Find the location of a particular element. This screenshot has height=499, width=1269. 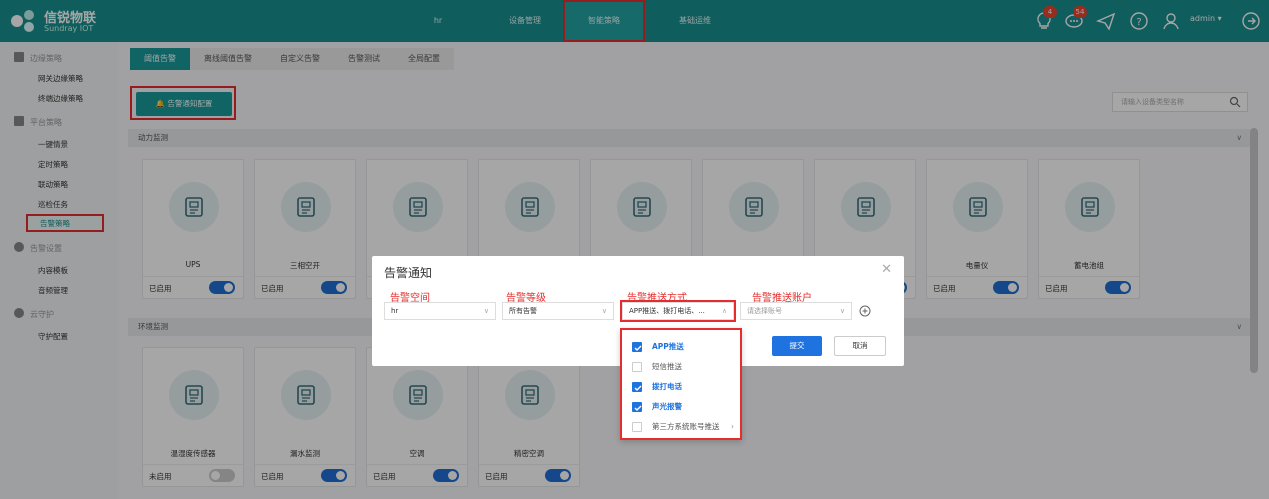

push-option: 拨打电话 is located at coordinates (681, 387).